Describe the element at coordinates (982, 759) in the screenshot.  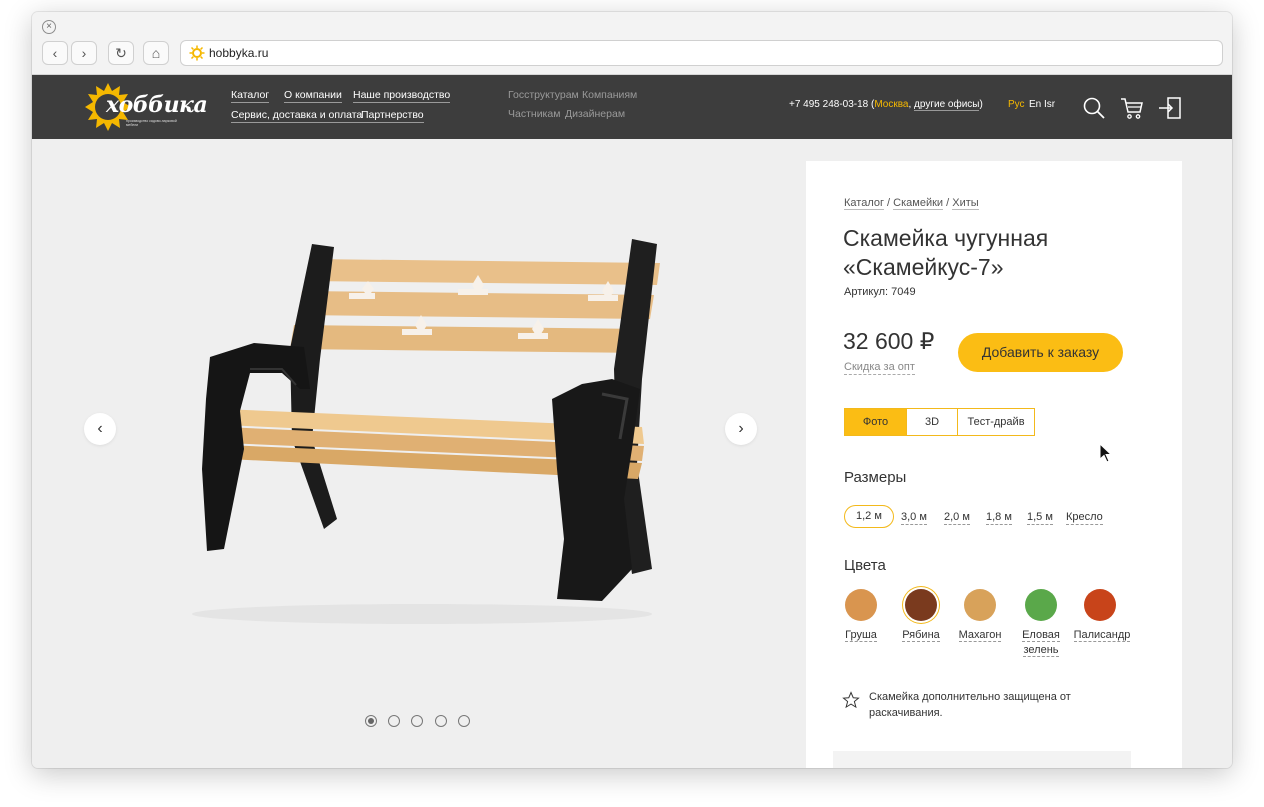
I see `additional-info-box` at that location.